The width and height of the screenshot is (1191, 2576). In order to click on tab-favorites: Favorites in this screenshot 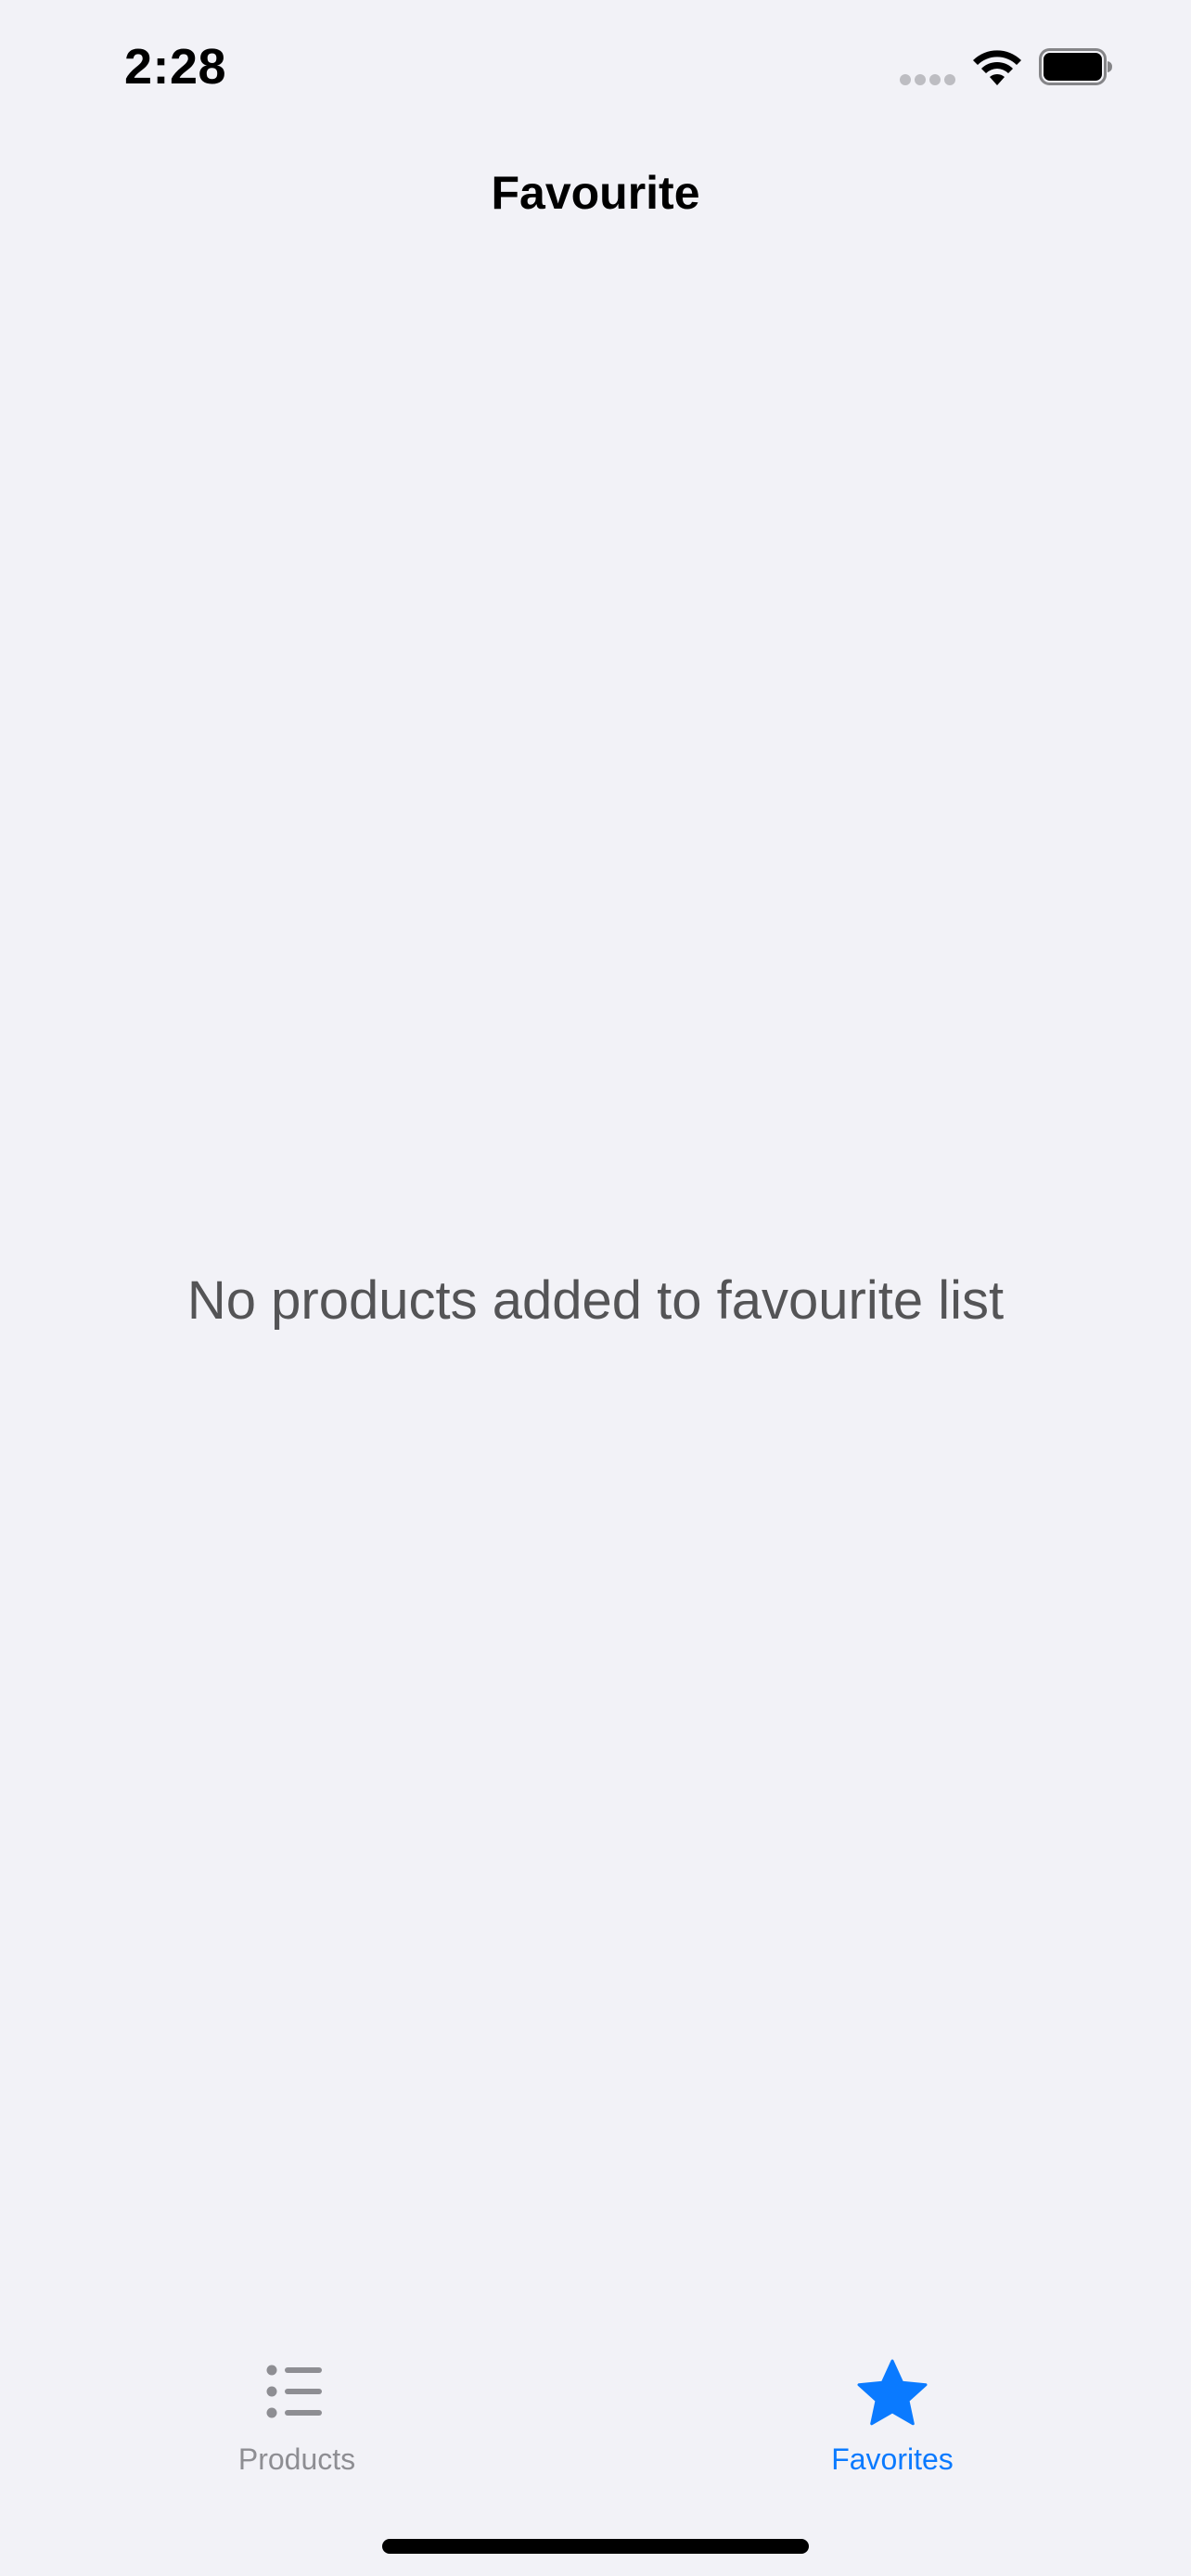, I will do `click(892, 2401)`.